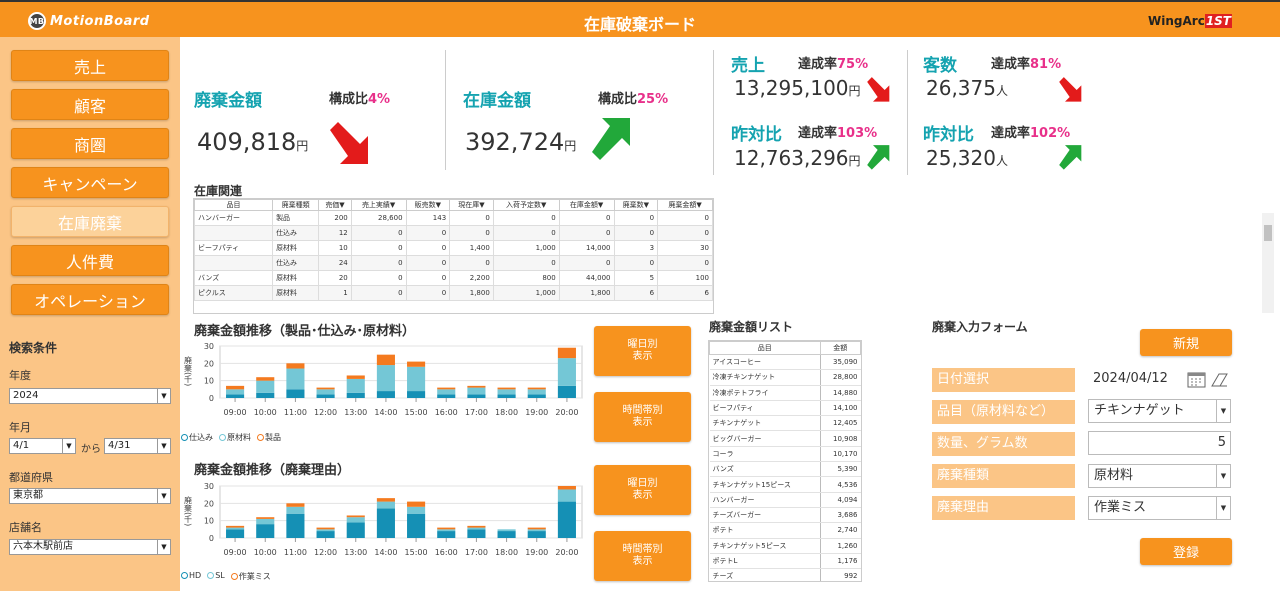 Image resolution: width=1280 pixels, height=591 pixels. What do you see at coordinates (453, 218) in the screenshot?
I see `table-row: ハンバーガー 製品 200 28,600 143 0 0 0 0 0` at bounding box center [453, 218].